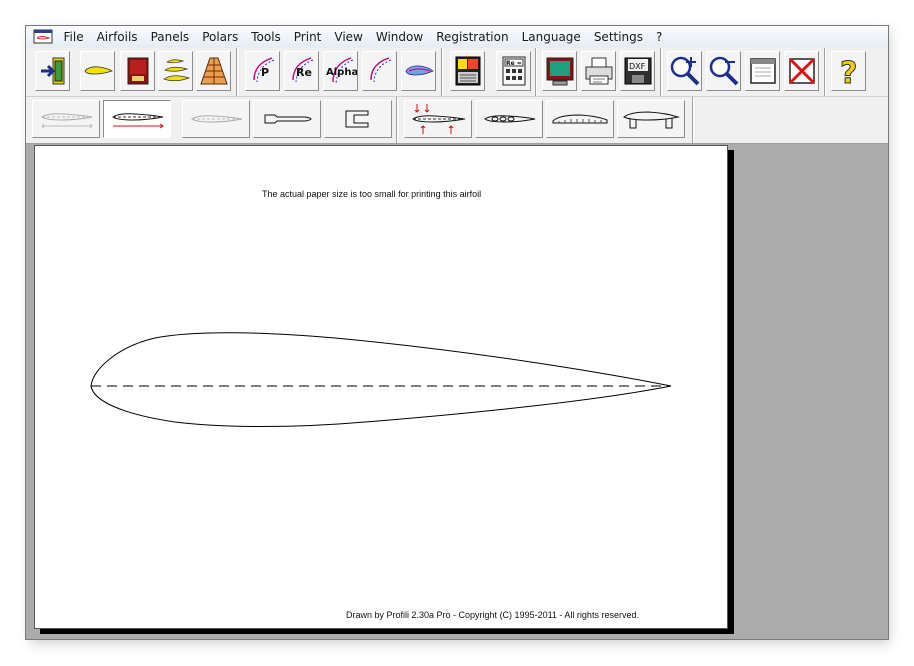 This screenshot has height=666, width=914. I want to click on printer-icon, so click(598, 71).